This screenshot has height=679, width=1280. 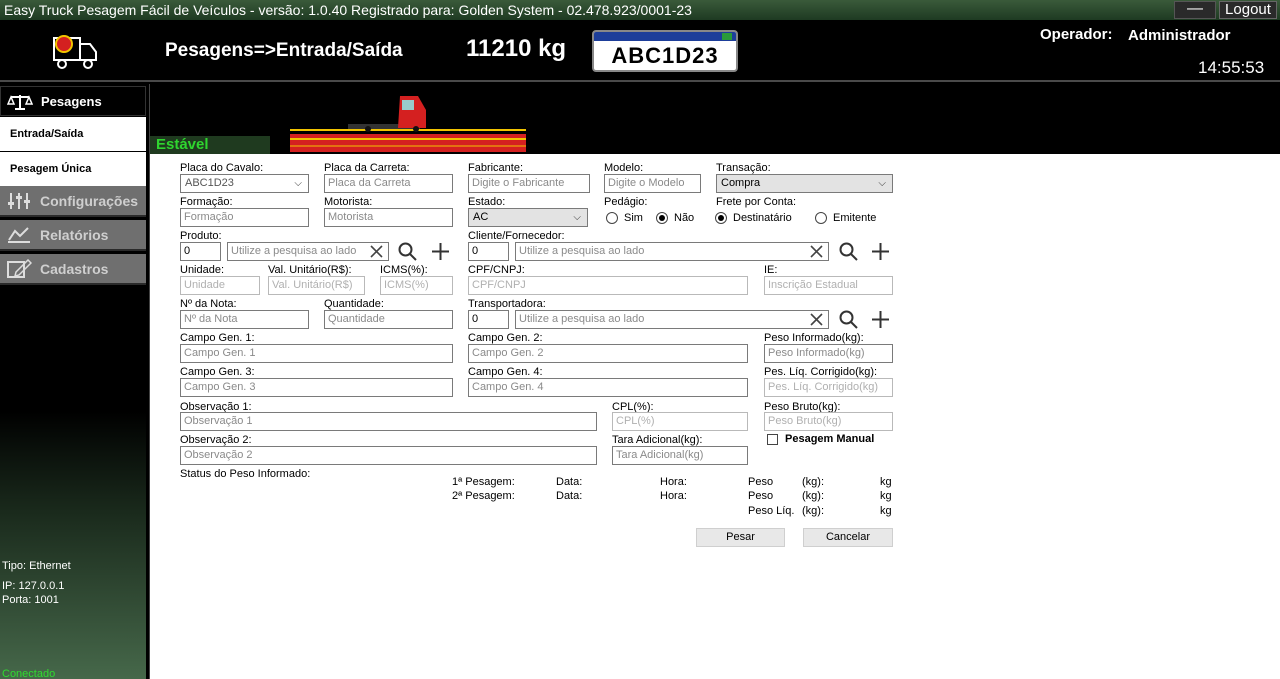 I want to click on peso-bruto-input: Peso Bruto(kg), so click(x=828, y=421).